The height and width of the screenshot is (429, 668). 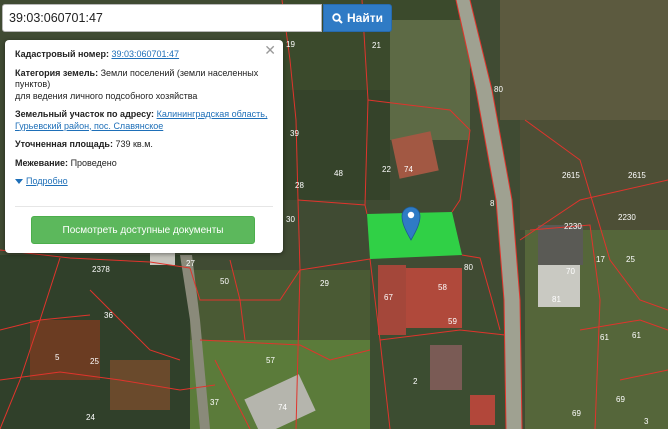 What do you see at coordinates (290, 44) in the screenshot?
I see `map-label: 19` at bounding box center [290, 44].